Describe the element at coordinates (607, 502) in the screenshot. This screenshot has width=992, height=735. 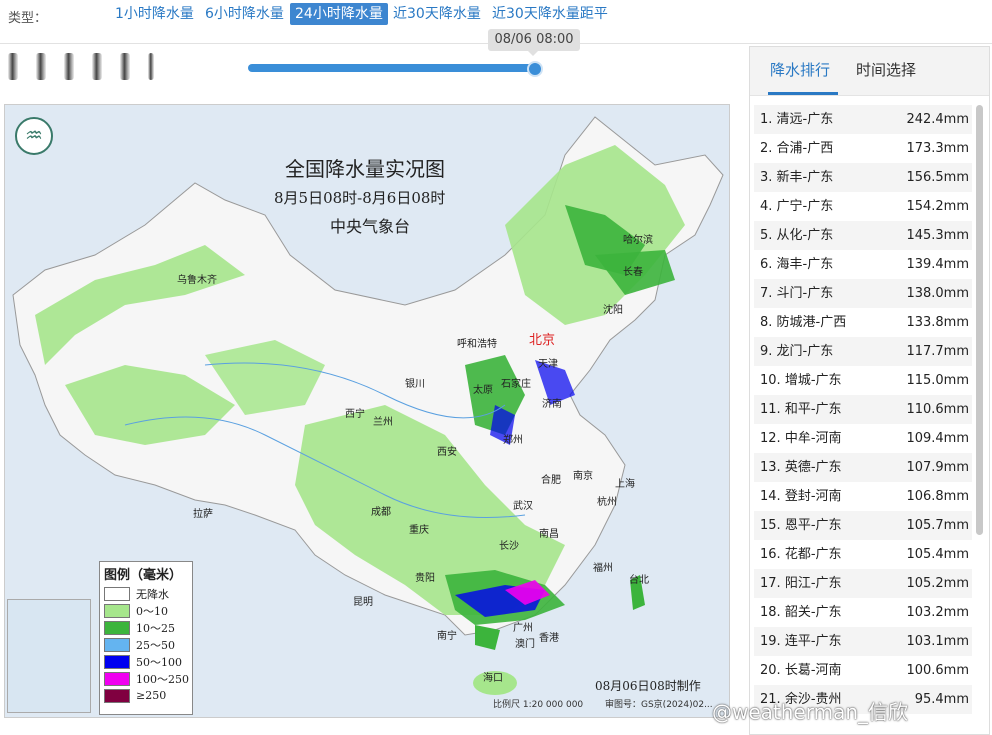
I see `city-label: 杭州` at that location.